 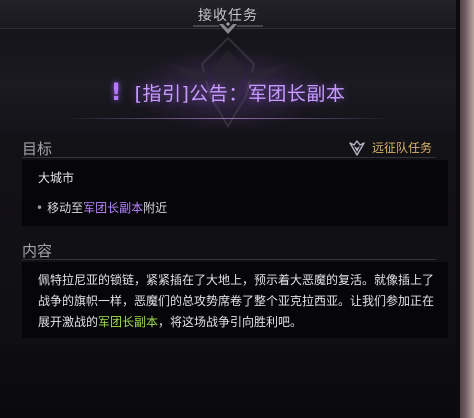 What do you see at coordinates (229, 157) in the screenshot?
I see `goal-divider` at bounding box center [229, 157].